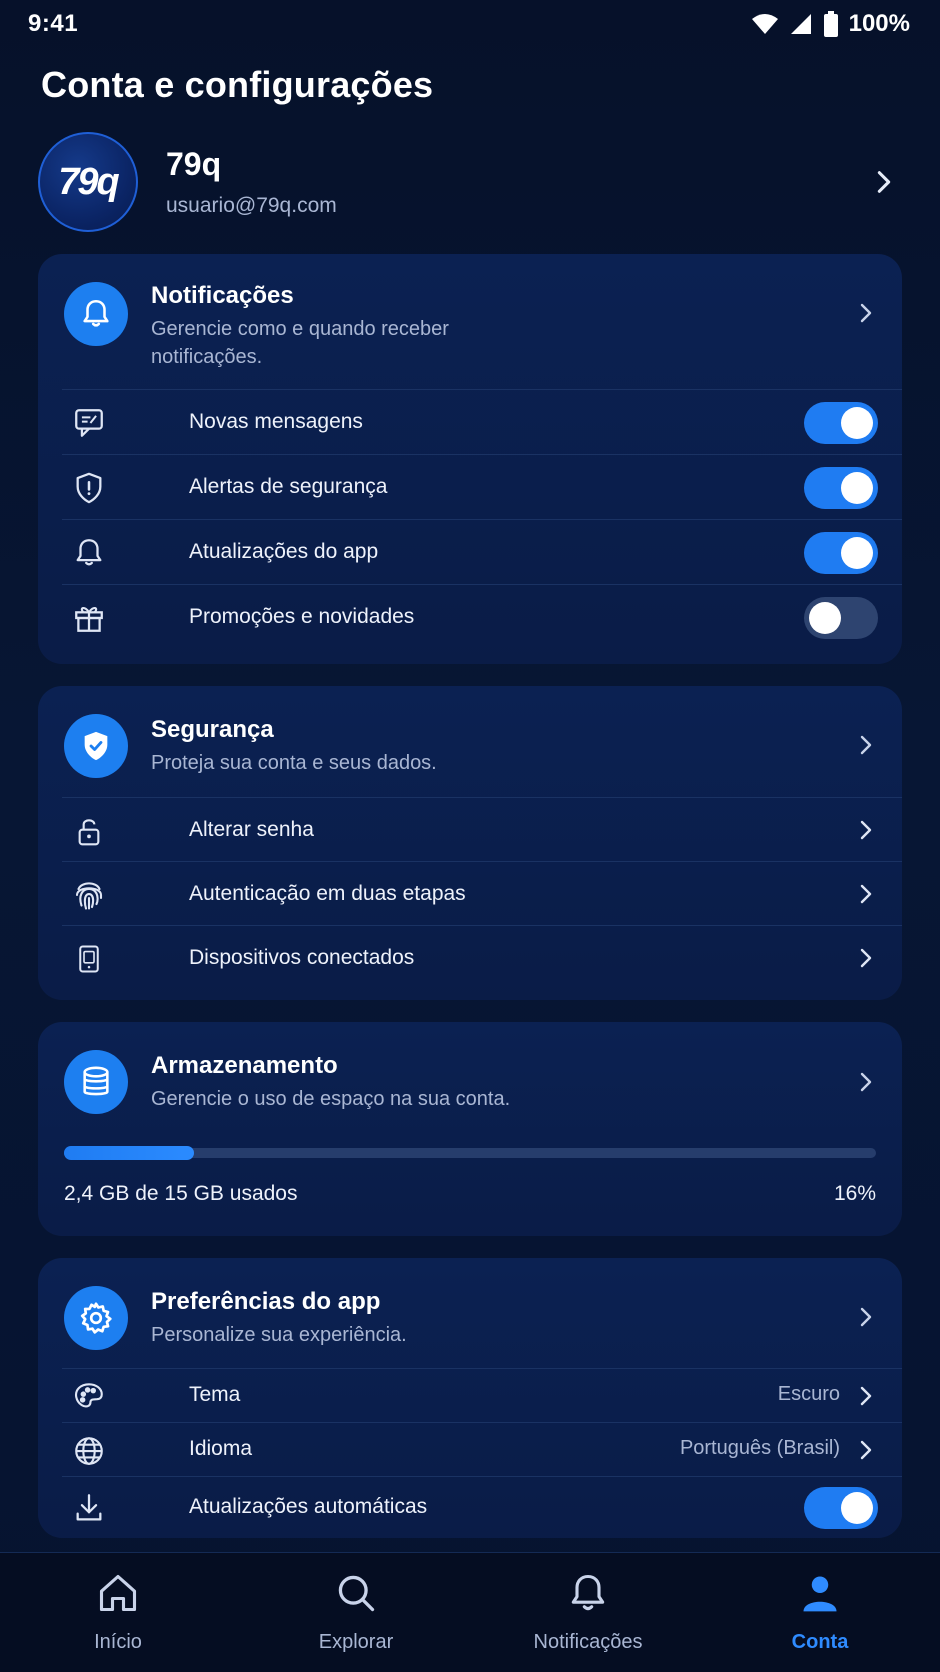 This screenshot has height=1672, width=940. Describe the element at coordinates (308, 1506) in the screenshot. I see `pref-label-auto-update: Atualizações automáticas` at that location.